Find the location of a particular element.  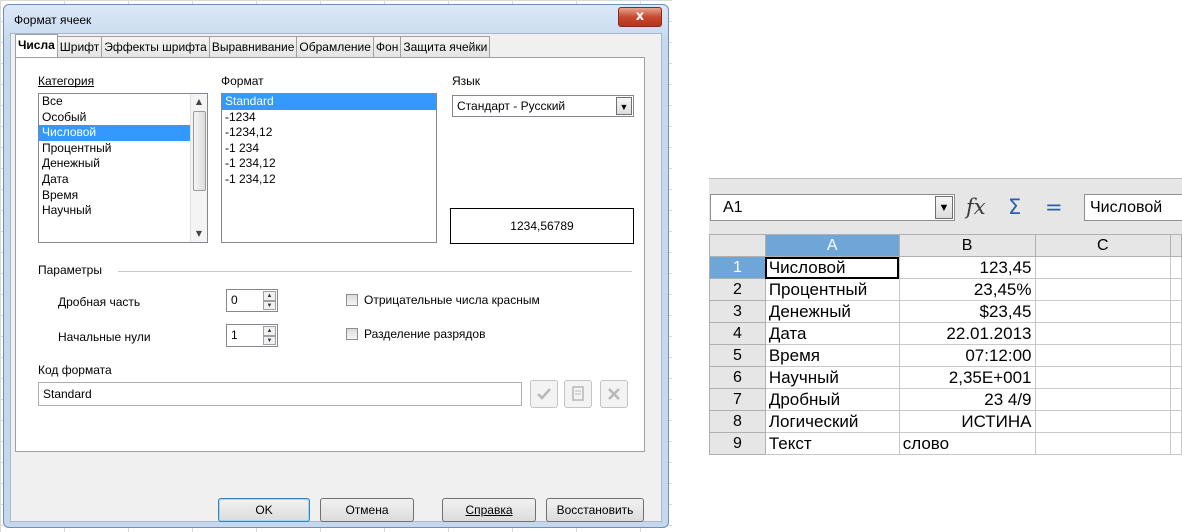

row-header: 9 is located at coordinates (737, 443).